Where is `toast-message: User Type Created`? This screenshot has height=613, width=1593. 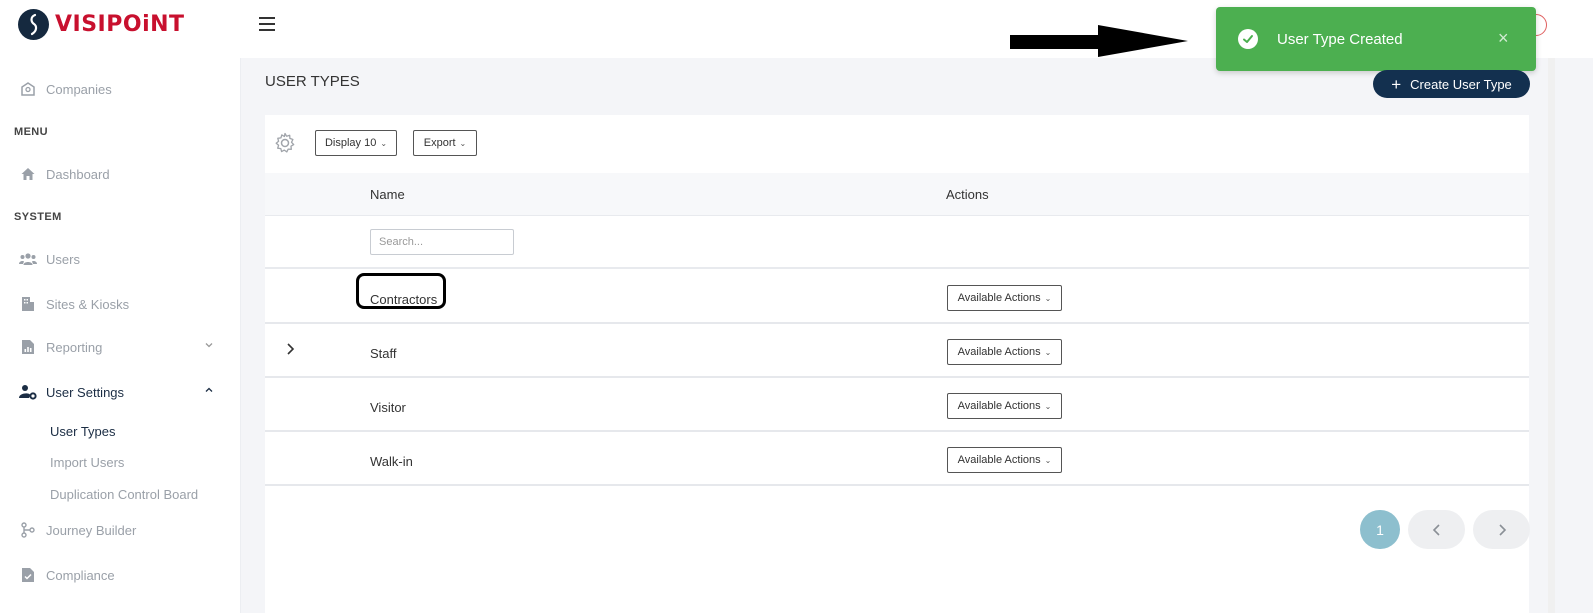
toast-message: User Type Created is located at coordinates (1340, 39).